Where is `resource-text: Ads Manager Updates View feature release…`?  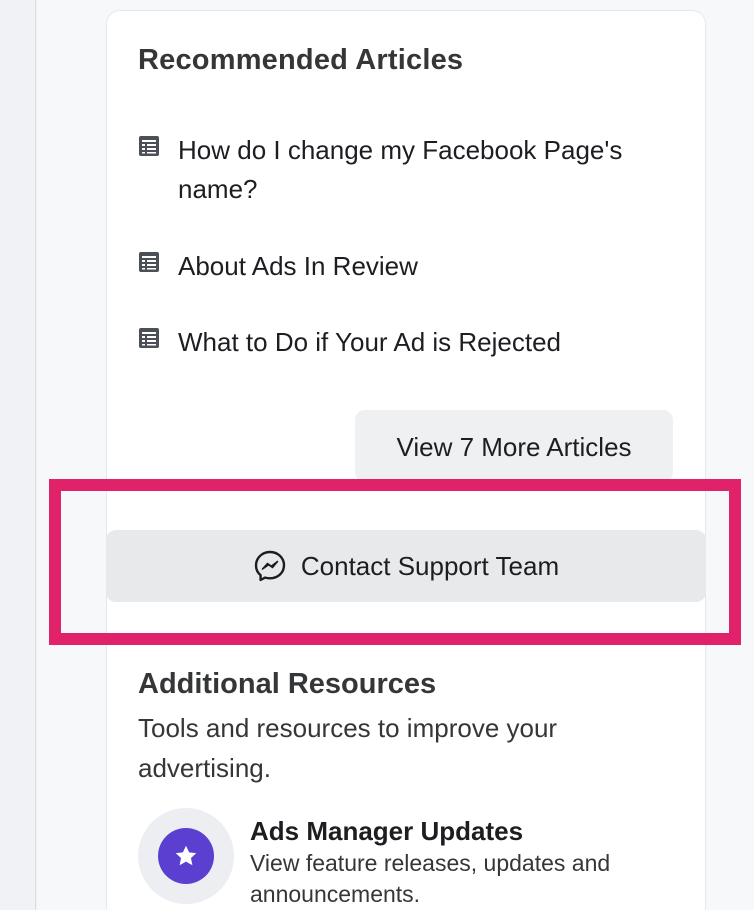
resource-text: Ads Manager Updates View feature release… is located at coordinates (445, 862).